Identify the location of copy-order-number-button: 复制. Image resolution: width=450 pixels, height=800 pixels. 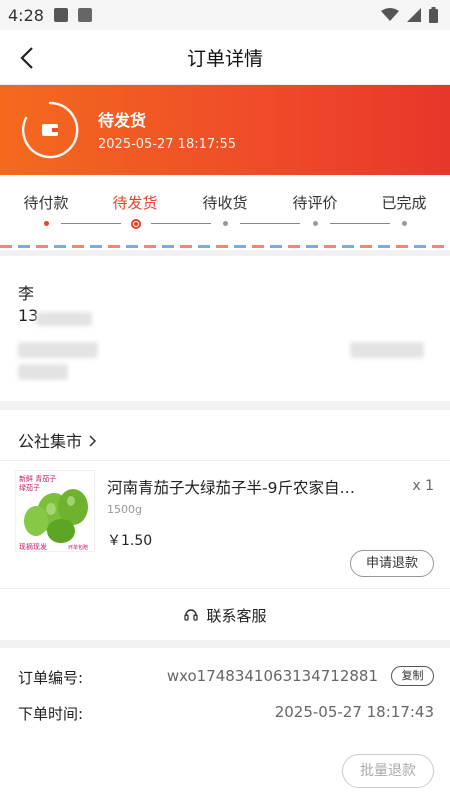
(412, 676).